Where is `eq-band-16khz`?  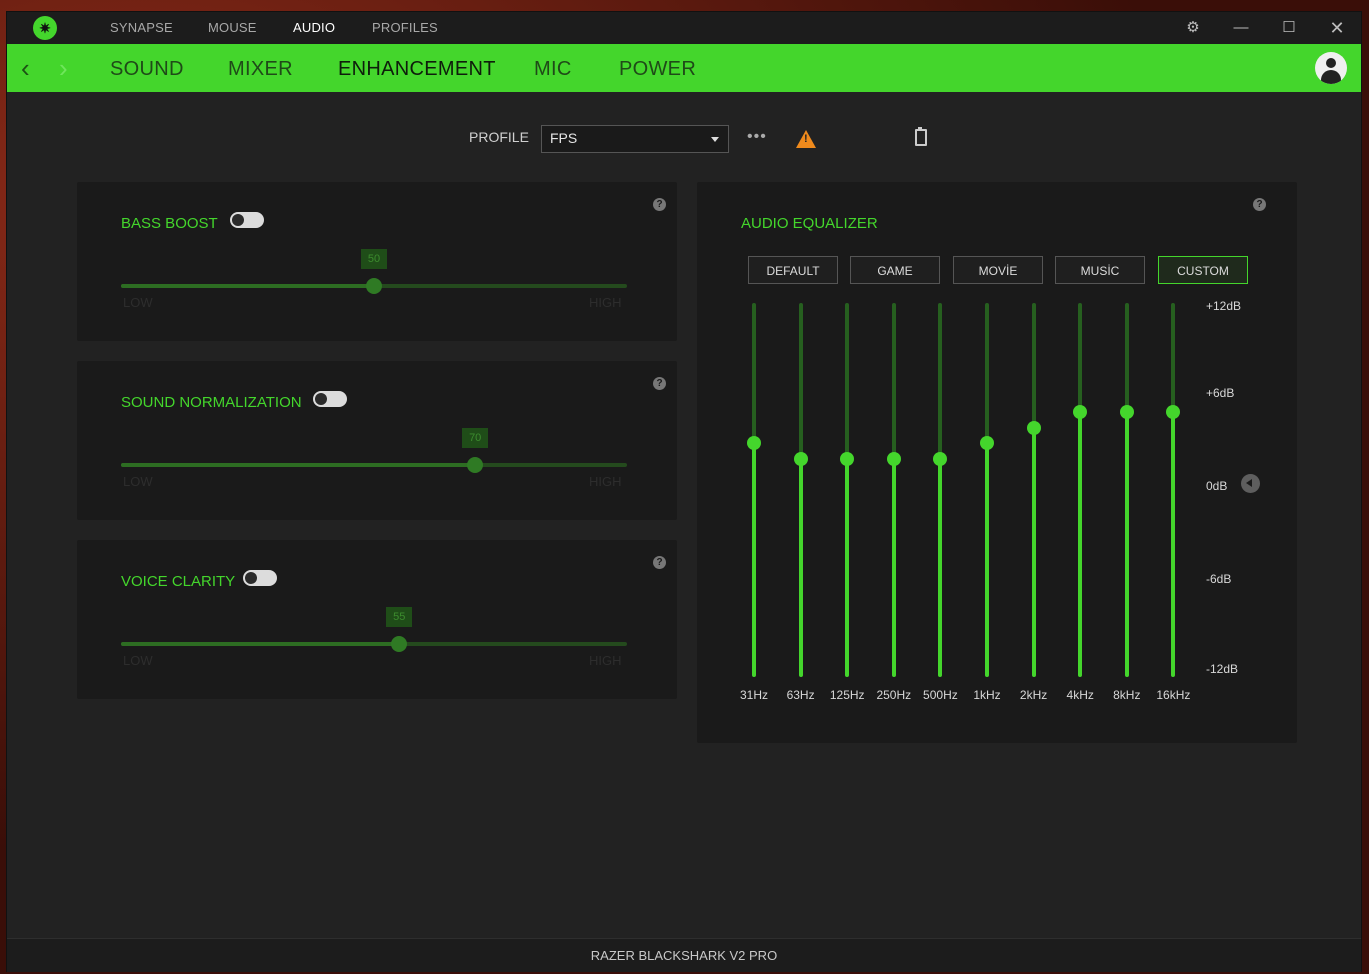
eq-band-16khz is located at coordinates (1173, 490).